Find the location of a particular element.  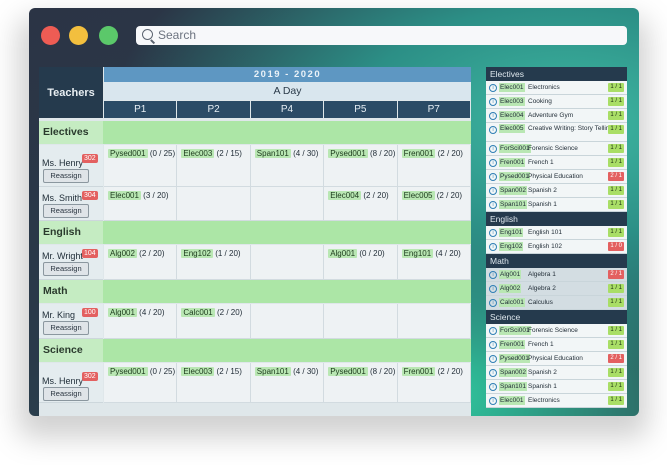

period-cell: Alg001 (4 / 20) is located at coordinates (141, 321).